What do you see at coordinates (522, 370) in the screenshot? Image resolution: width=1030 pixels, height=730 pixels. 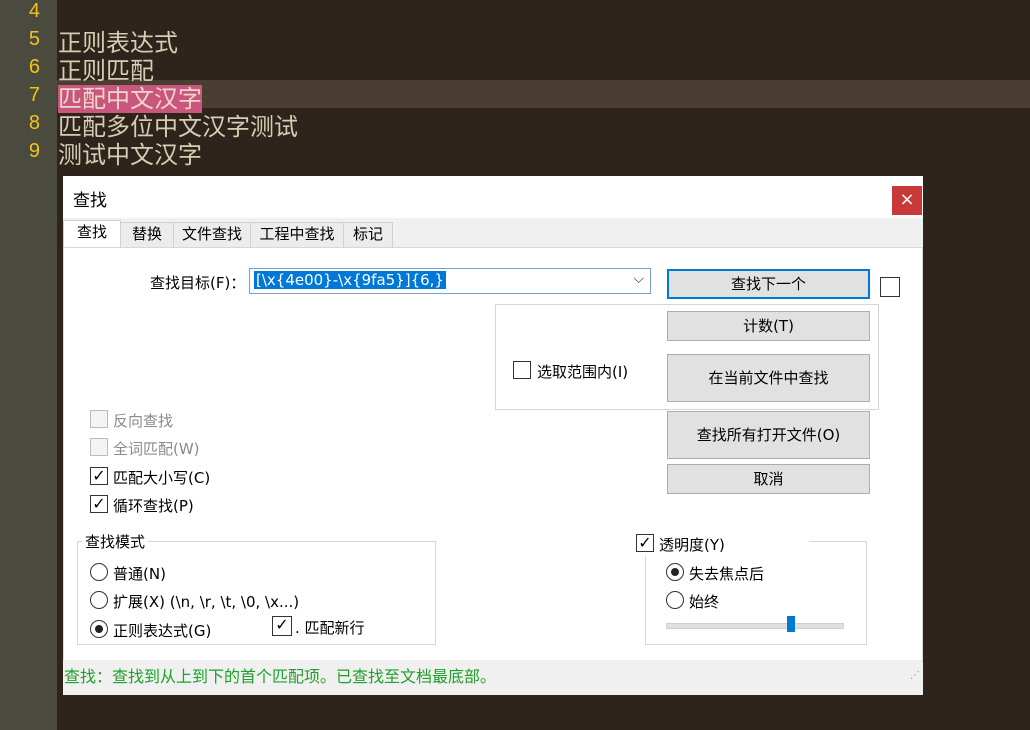 I see `in-selection-checkbox` at bounding box center [522, 370].